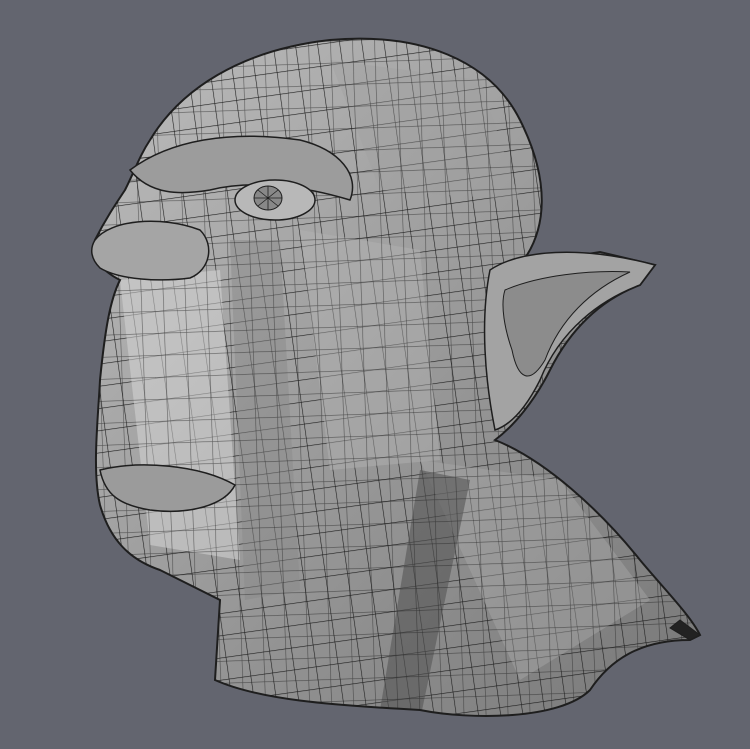 The height and width of the screenshot is (749, 750). What do you see at coordinates (275, 200) in the screenshot?
I see `eye-icon` at bounding box center [275, 200].